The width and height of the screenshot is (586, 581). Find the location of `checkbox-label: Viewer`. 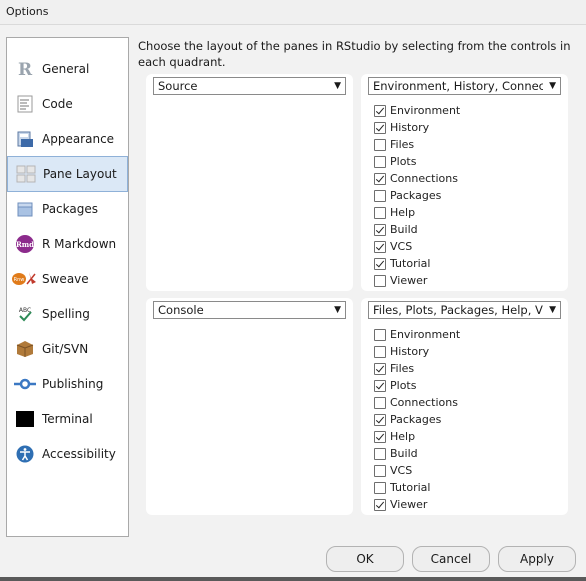

checkbox-label: Viewer is located at coordinates (409, 504).